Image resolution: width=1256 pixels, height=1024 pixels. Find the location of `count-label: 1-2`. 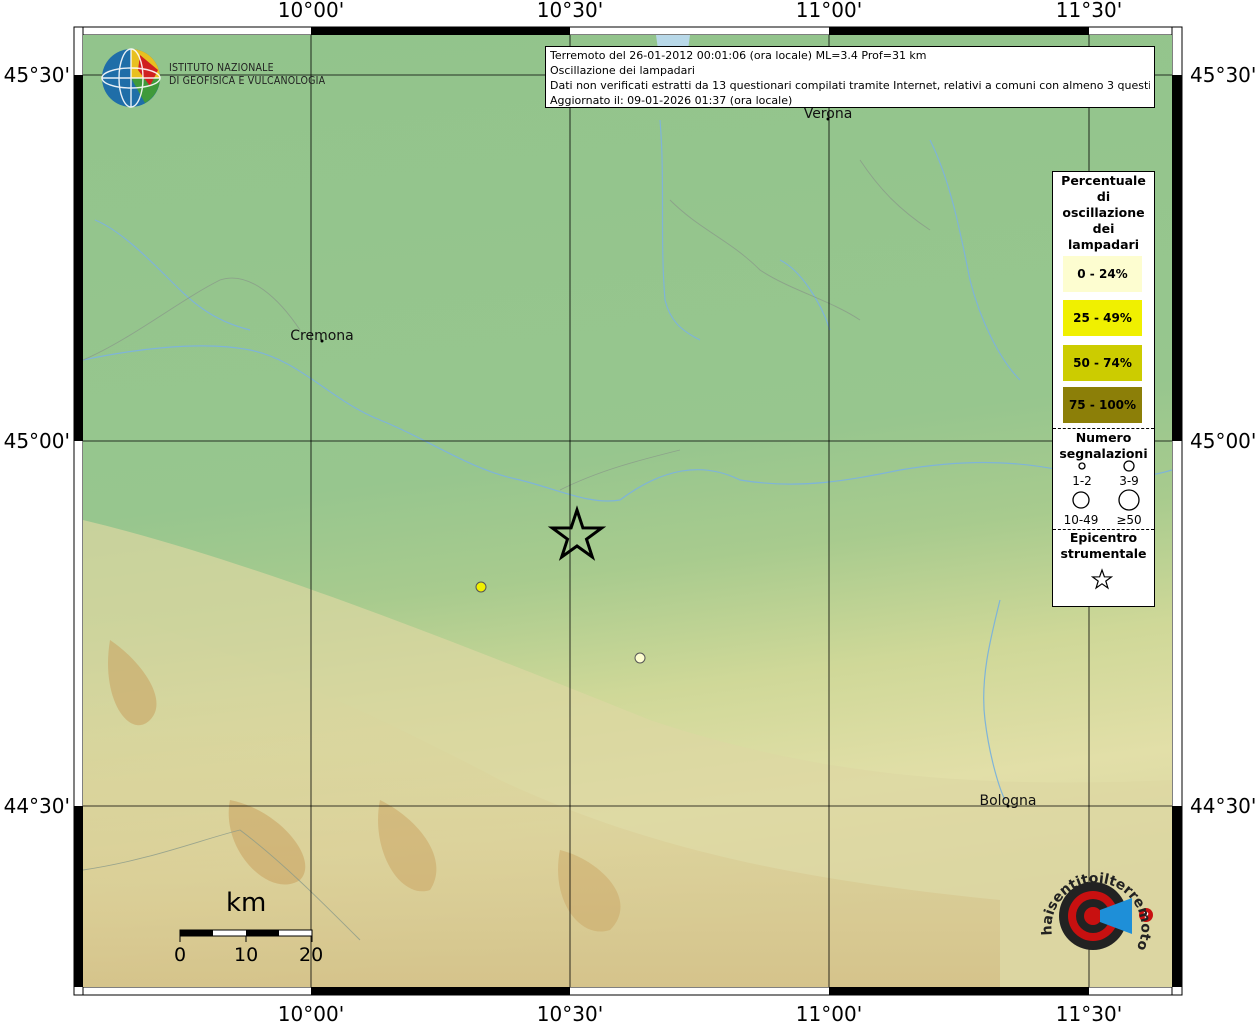

count-label: 1-2 is located at coordinates (1082, 481).